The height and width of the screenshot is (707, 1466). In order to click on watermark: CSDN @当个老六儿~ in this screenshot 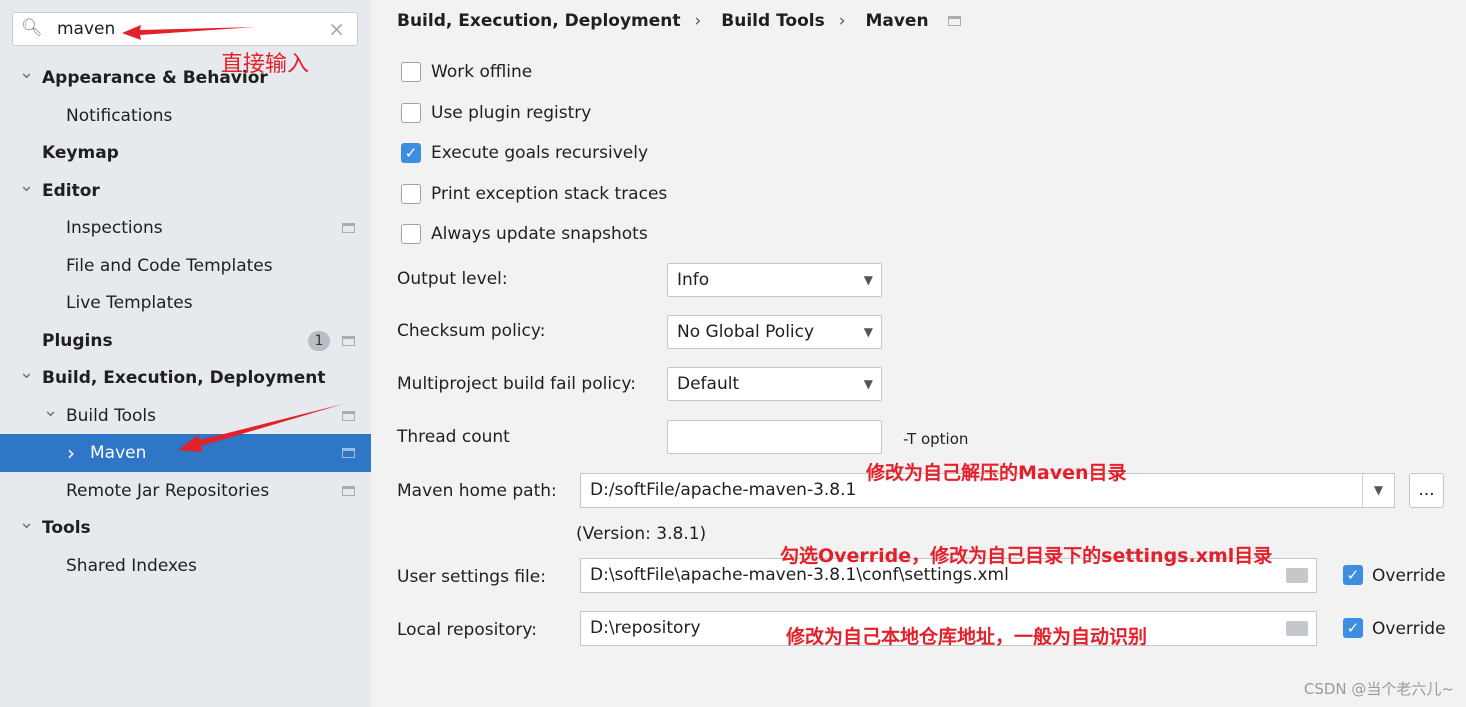, I will do `click(1378, 689)`.